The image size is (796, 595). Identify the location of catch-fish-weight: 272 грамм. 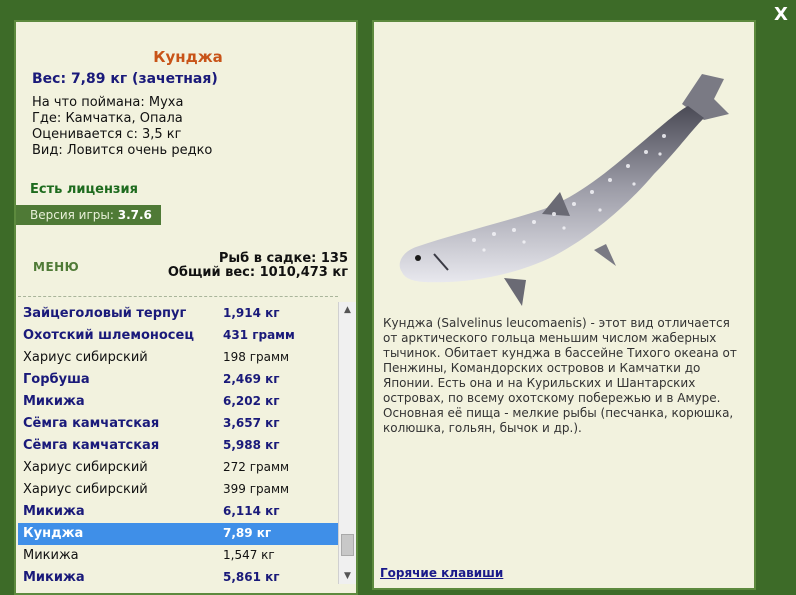
(256, 467).